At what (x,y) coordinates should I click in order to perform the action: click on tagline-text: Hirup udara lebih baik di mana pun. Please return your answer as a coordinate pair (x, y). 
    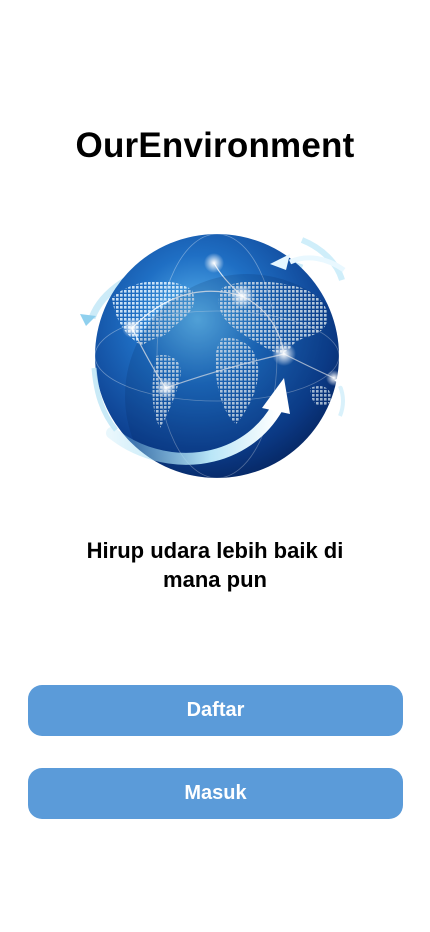
    Looking at the image, I should click on (215, 565).